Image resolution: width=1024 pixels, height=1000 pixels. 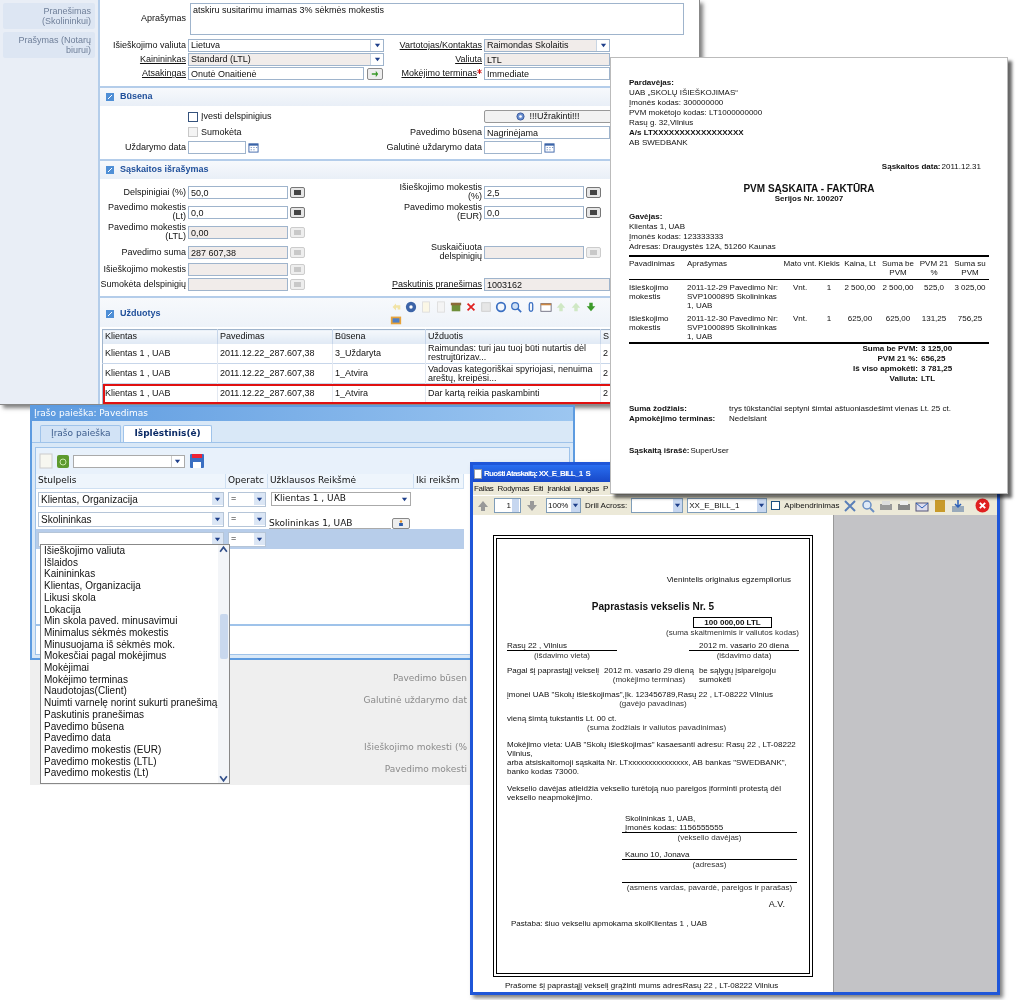 What do you see at coordinates (357, 353) in the screenshot?
I see `task-row: Klientas 1 , UAB 2011.12.22_287.607,38 3_Uždaryta Raimundas: turi jau tuoj būti nutartis dėl restrujtūrizav... 2` at bounding box center [357, 353].